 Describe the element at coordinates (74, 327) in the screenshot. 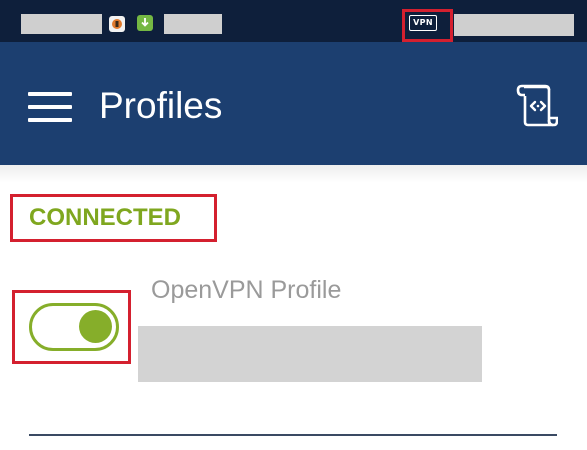

I see `connection-toggle` at that location.